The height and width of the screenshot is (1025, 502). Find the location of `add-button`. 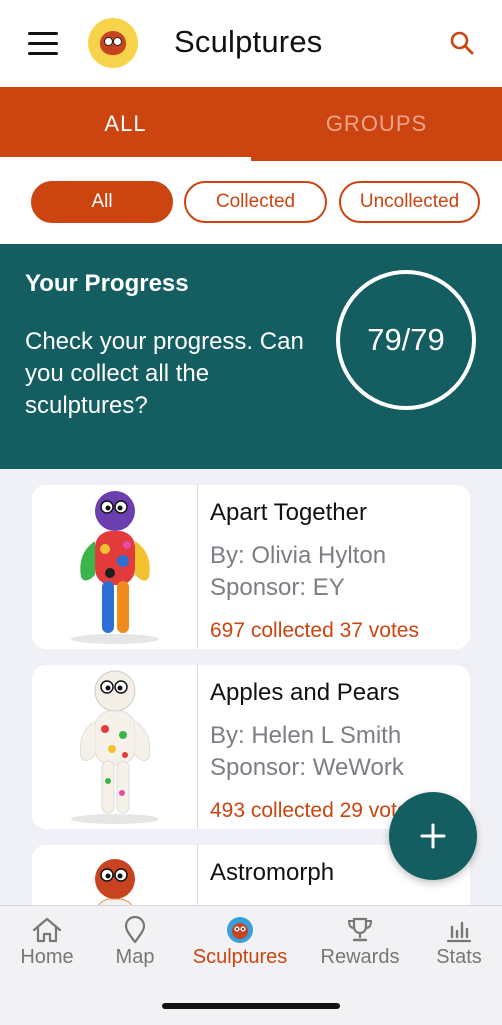

add-button is located at coordinates (433, 836).